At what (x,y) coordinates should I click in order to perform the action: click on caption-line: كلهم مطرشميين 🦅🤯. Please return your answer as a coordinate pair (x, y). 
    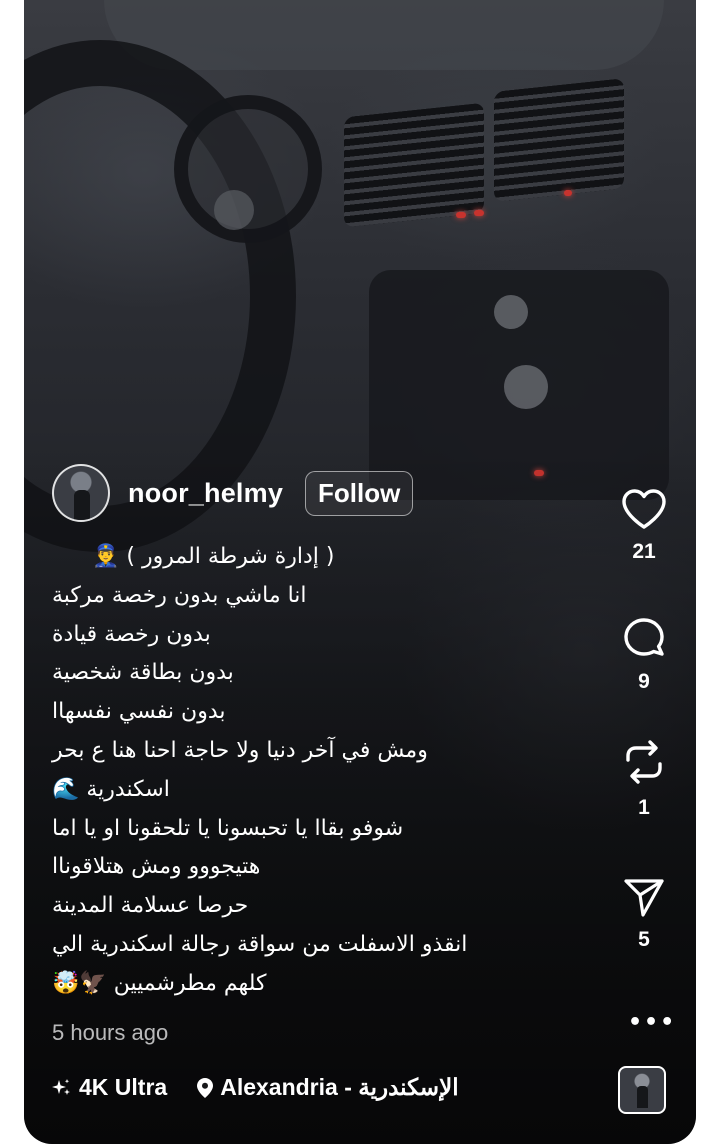
    Looking at the image, I should click on (159, 983).